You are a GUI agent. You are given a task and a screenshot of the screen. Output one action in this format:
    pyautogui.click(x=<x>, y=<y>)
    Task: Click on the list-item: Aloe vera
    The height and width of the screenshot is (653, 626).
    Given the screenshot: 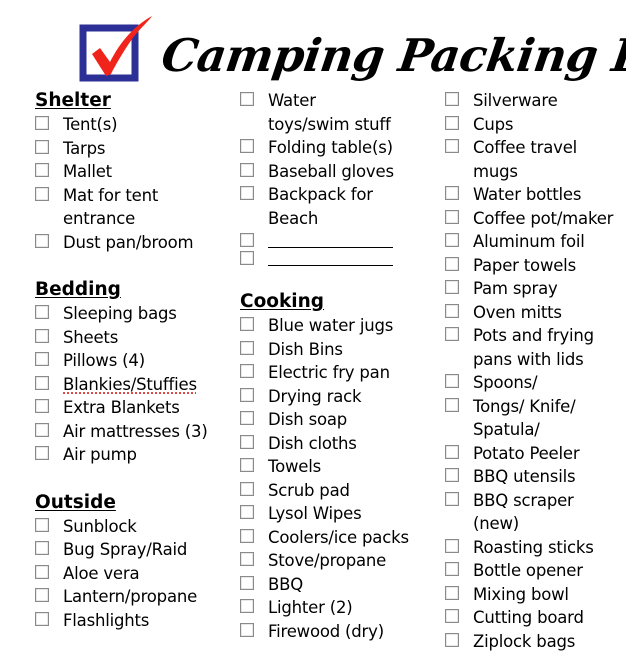 What is the action you would take?
    pyautogui.click(x=135, y=574)
    